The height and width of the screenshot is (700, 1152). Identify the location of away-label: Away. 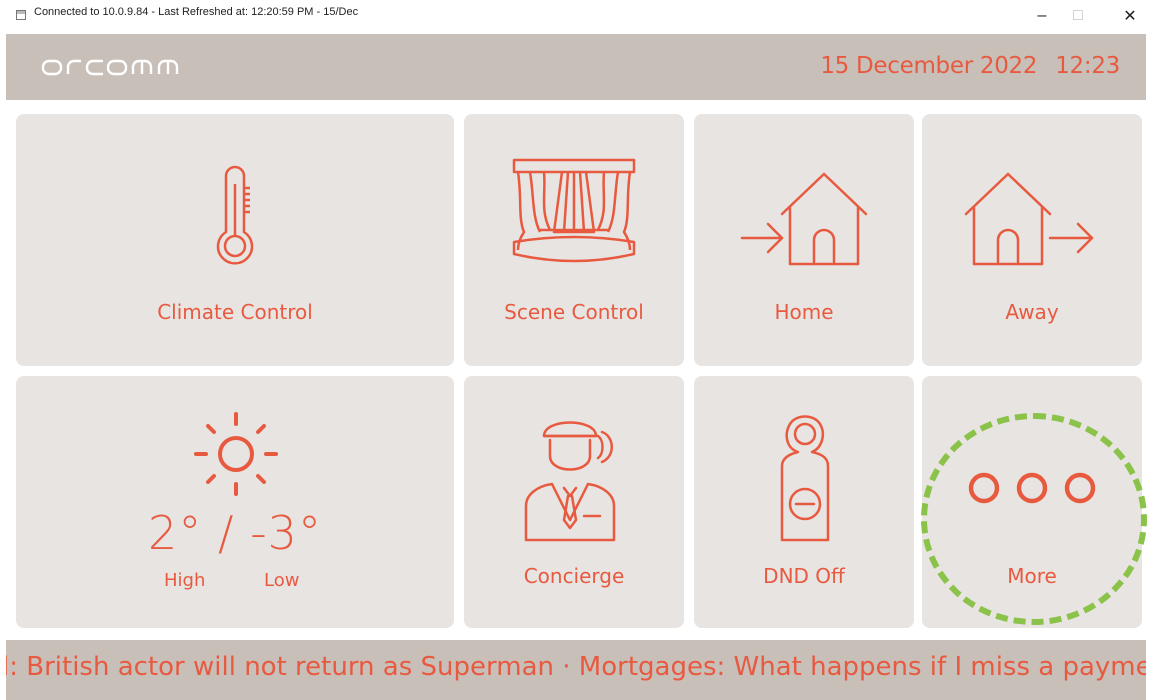
(1032, 312).